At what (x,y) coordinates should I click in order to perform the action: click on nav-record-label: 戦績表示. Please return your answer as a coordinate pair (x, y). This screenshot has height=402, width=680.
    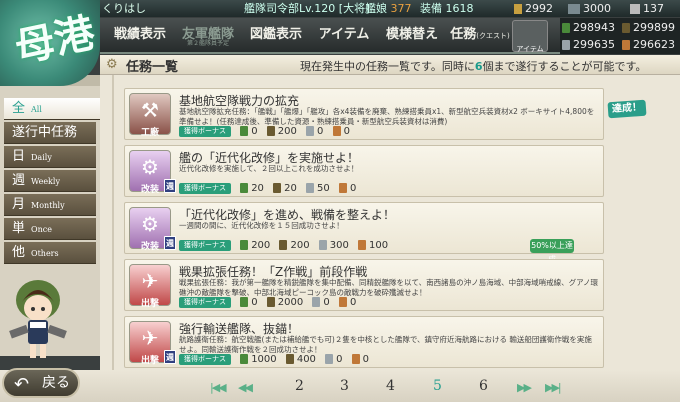
    Looking at the image, I should click on (139, 34).